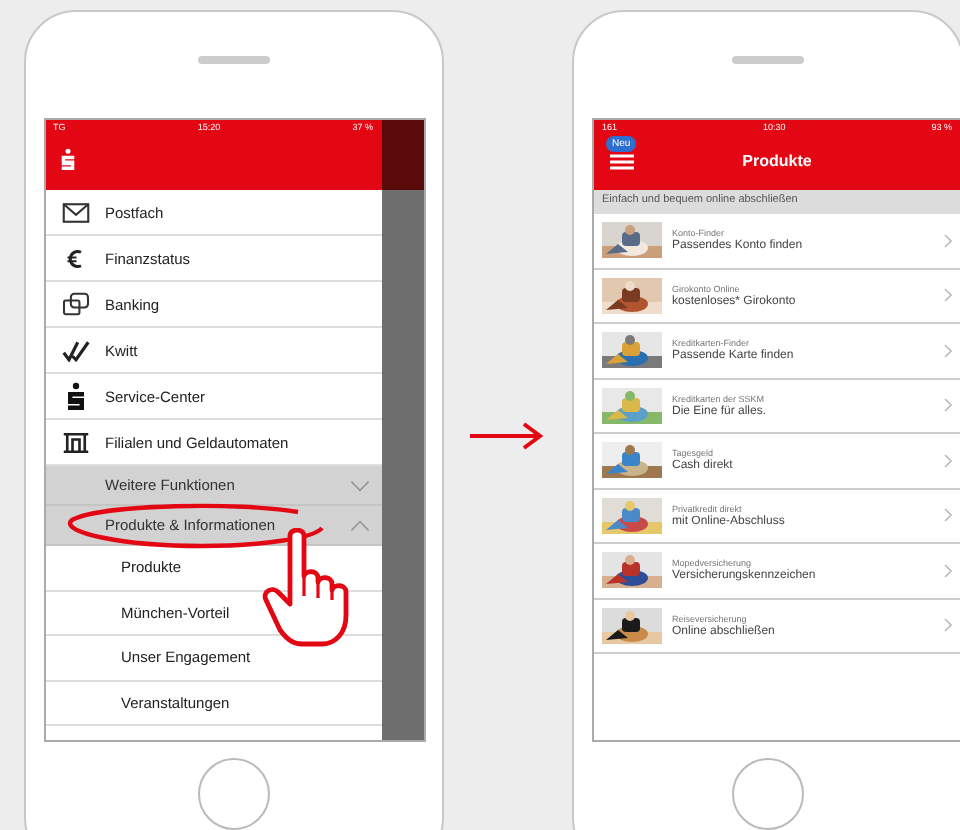  I want to click on menu-icon, so click(622, 162).